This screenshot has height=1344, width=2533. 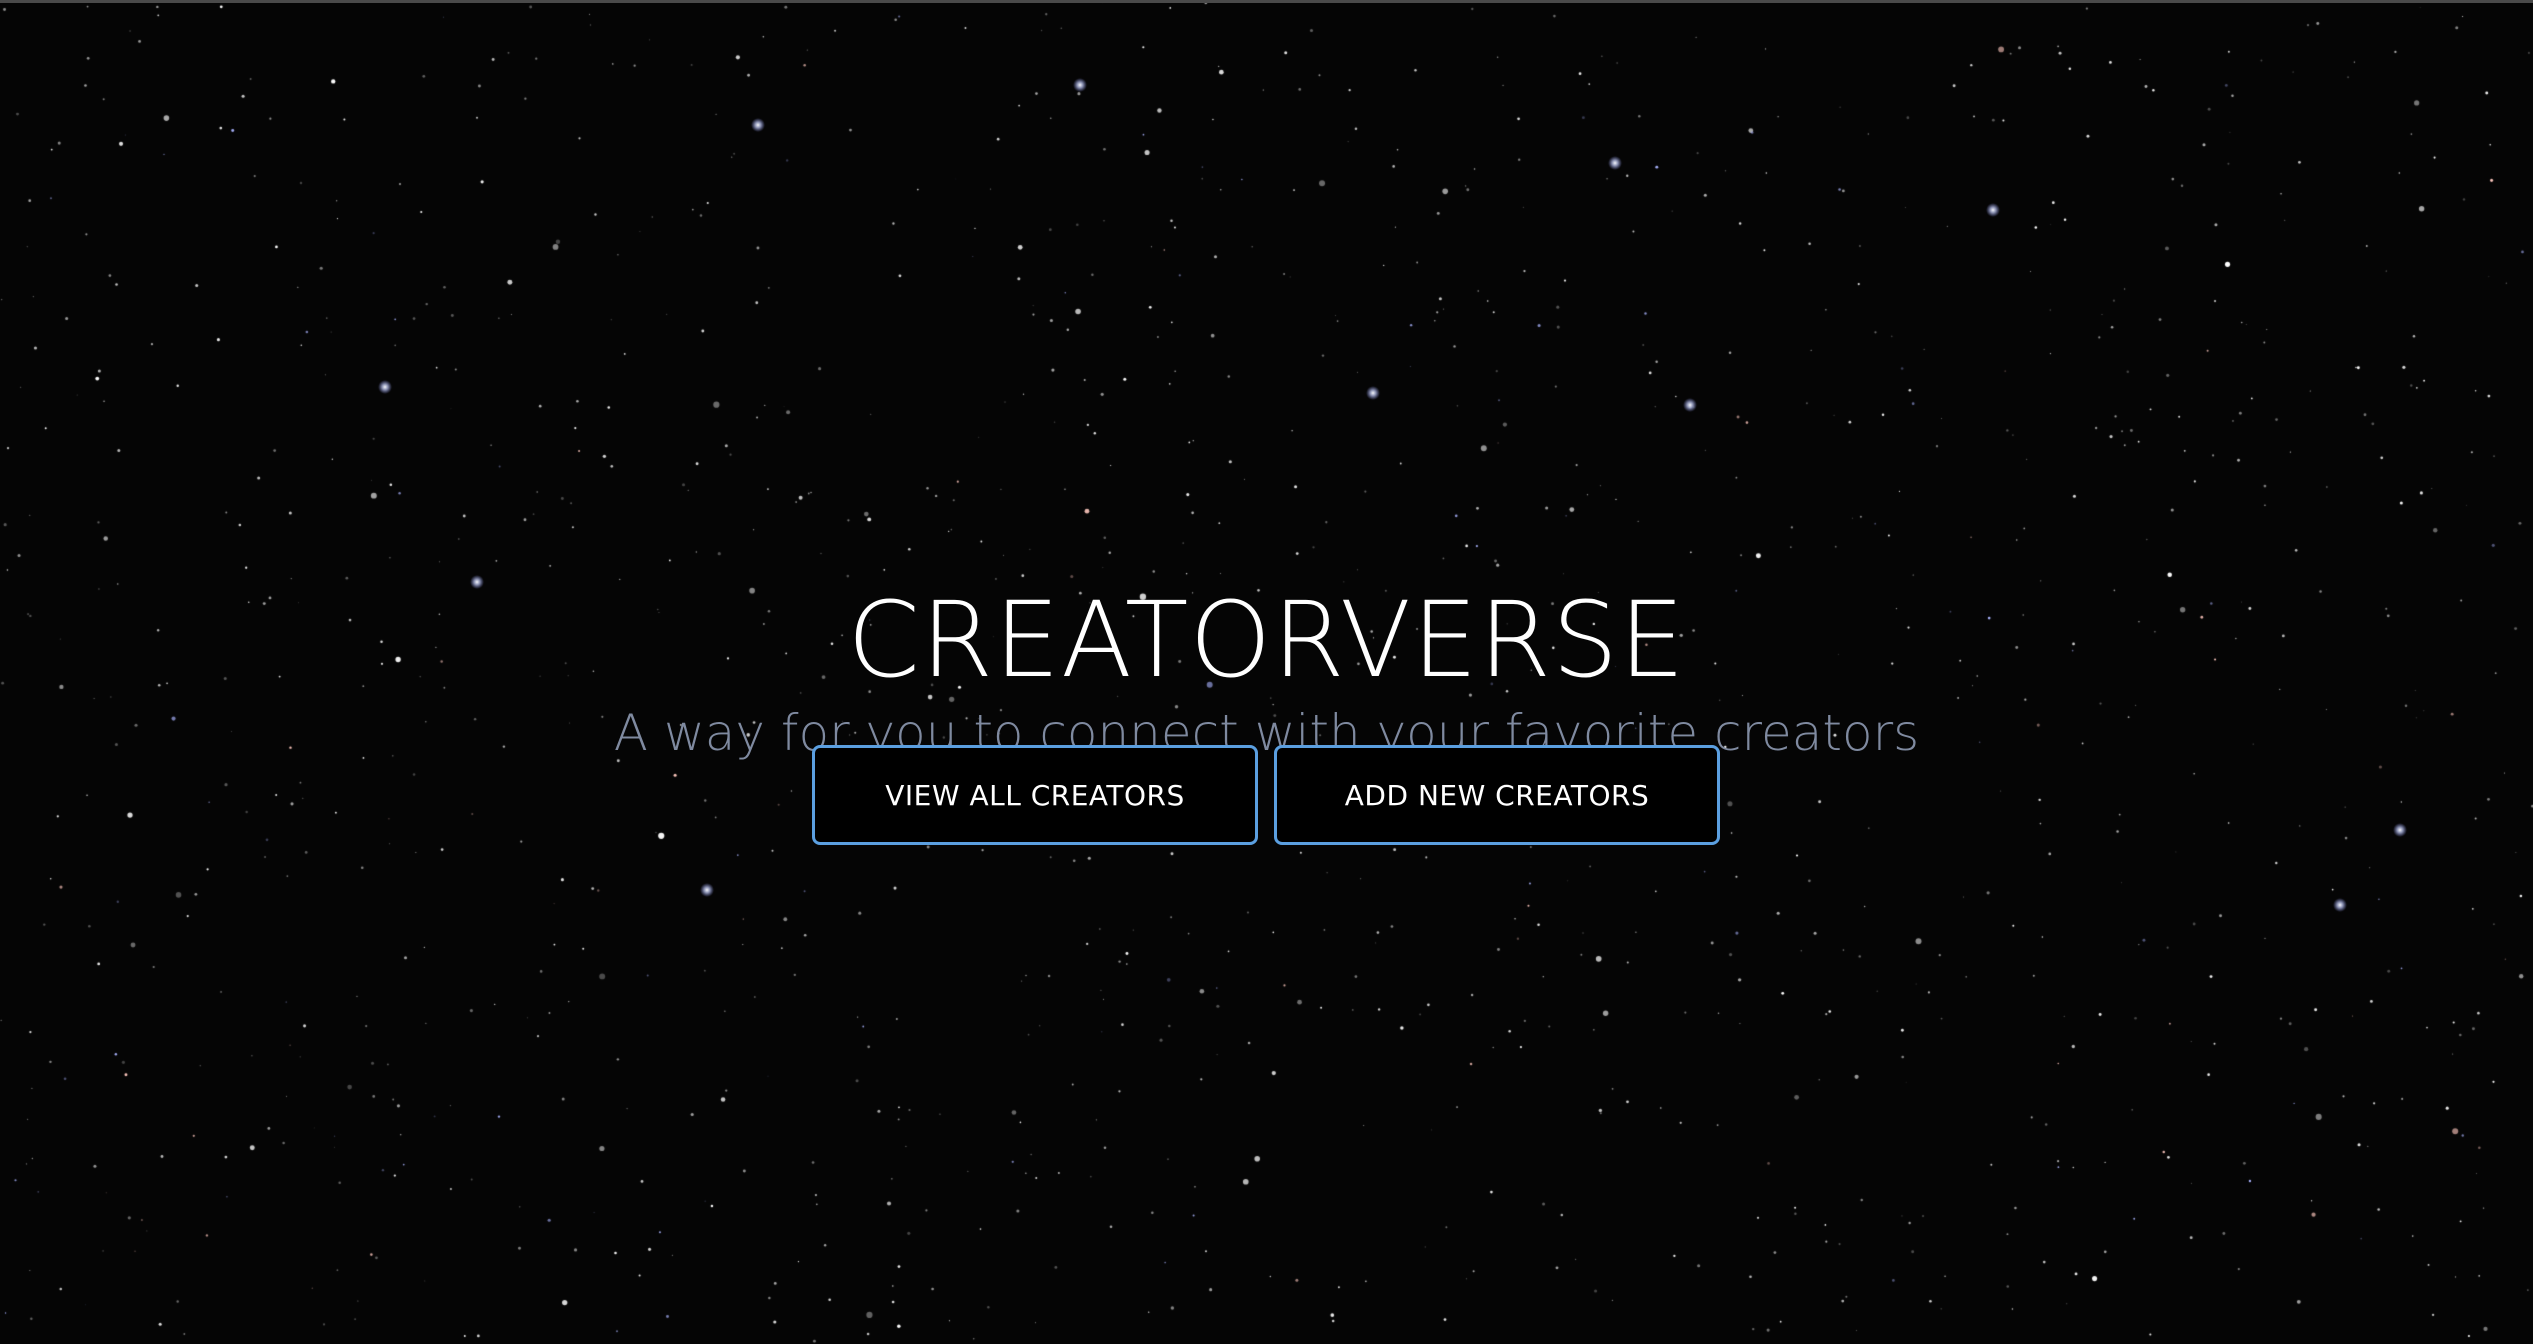 I want to click on page-title: CREATORVERSE, so click(x=1266, y=639).